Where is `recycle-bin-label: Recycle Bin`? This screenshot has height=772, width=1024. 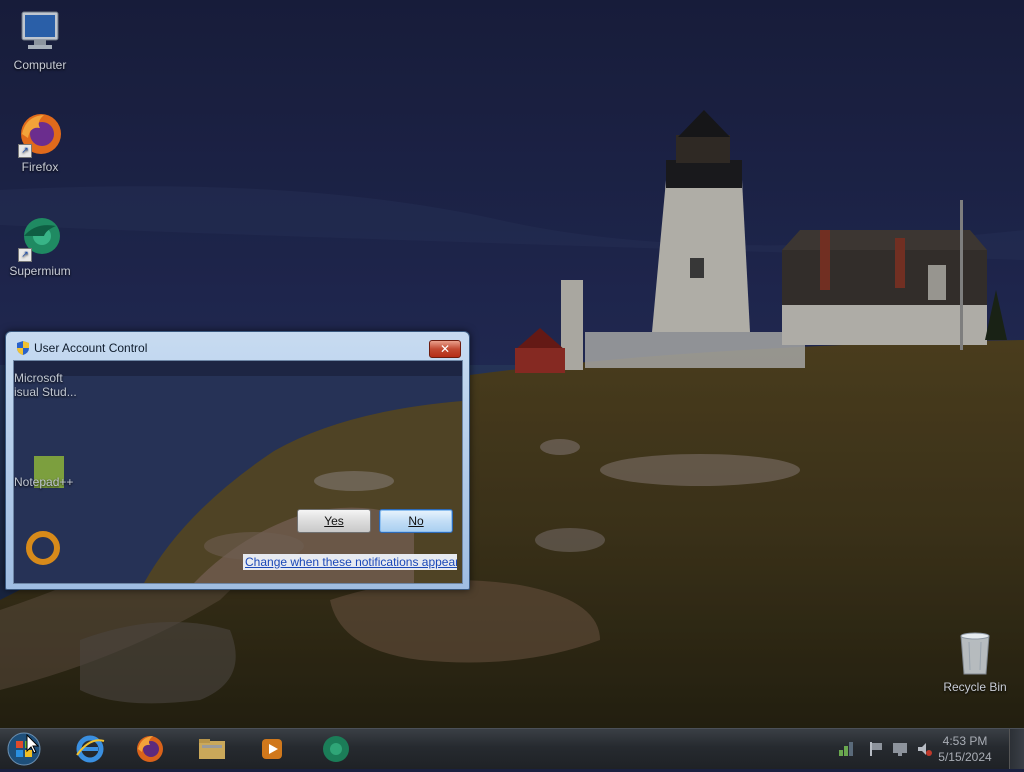 recycle-bin-label: Recycle Bin is located at coordinates (975, 687).